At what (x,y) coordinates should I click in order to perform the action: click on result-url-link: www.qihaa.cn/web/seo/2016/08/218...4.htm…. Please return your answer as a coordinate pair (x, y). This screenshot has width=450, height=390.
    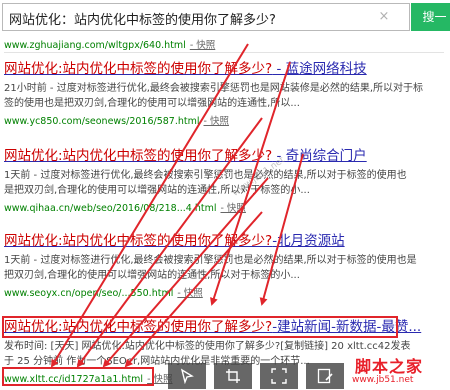
    Looking at the image, I should click on (110, 208).